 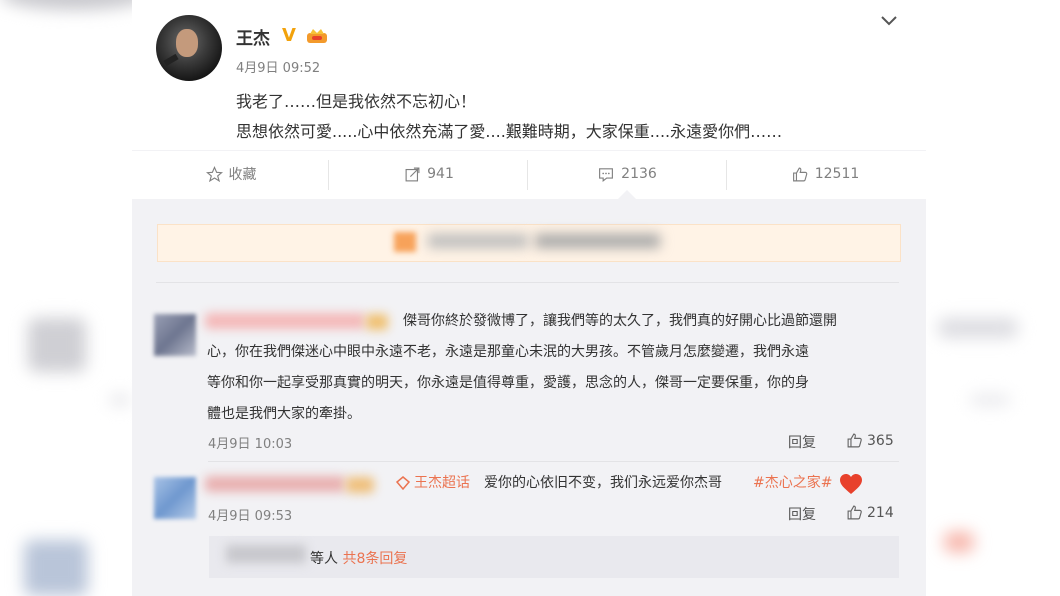 What do you see at coordinates (266, 554) in the screenshot?
I see `subreply-names-blurred` at bounding box center [266, 554].